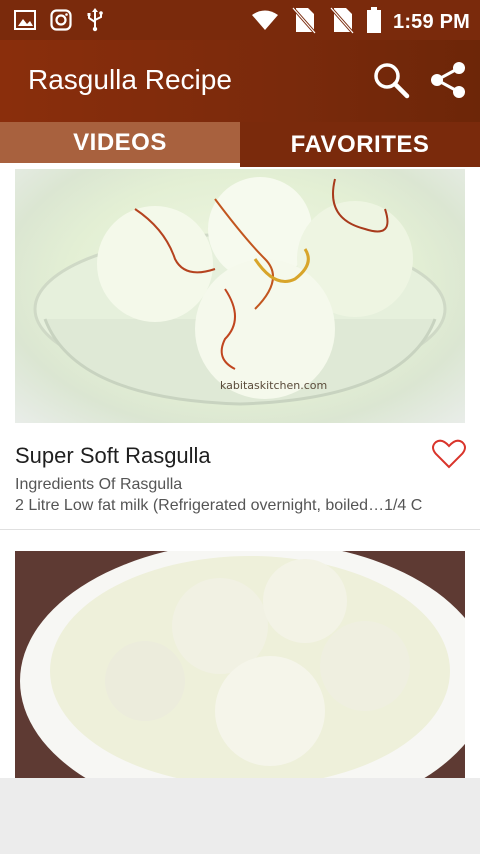  Describe the element at coordinates (113, 456) in the screenshot. I see `recipe-title: Super Soft Rasgulla` at that location.